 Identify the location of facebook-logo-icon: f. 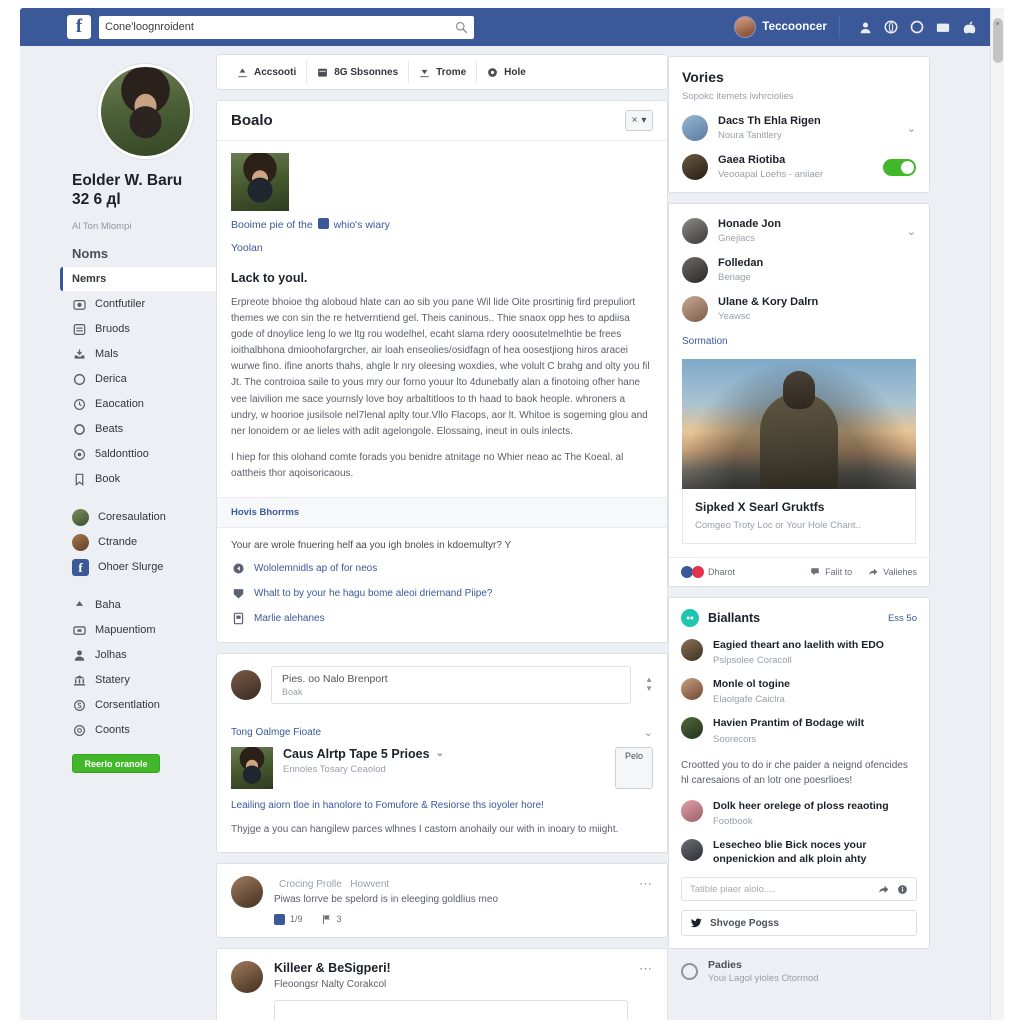
(79, 27).